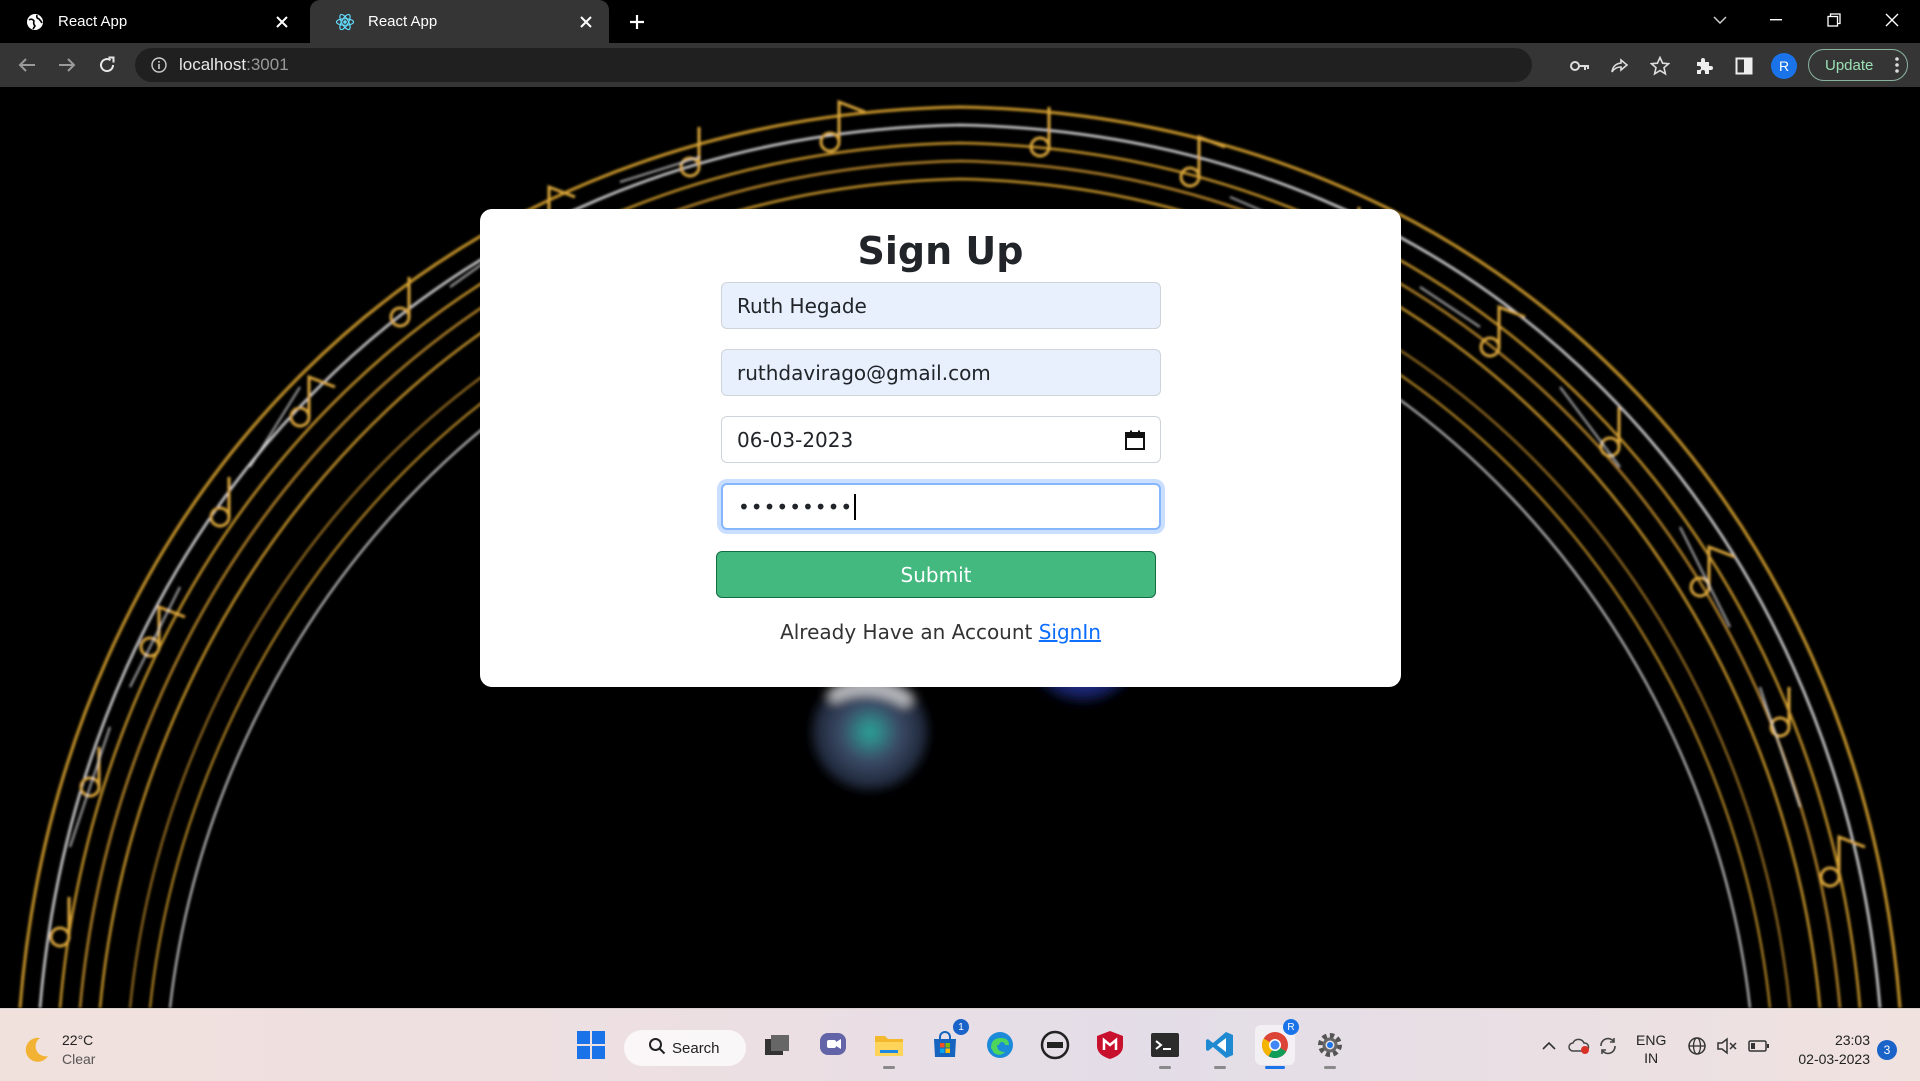 The width and height of the screenshot is (1920, 1081). Describe the element at coordinates (1580, 66) in the screenshot. I see `password-key-icon` at that location.